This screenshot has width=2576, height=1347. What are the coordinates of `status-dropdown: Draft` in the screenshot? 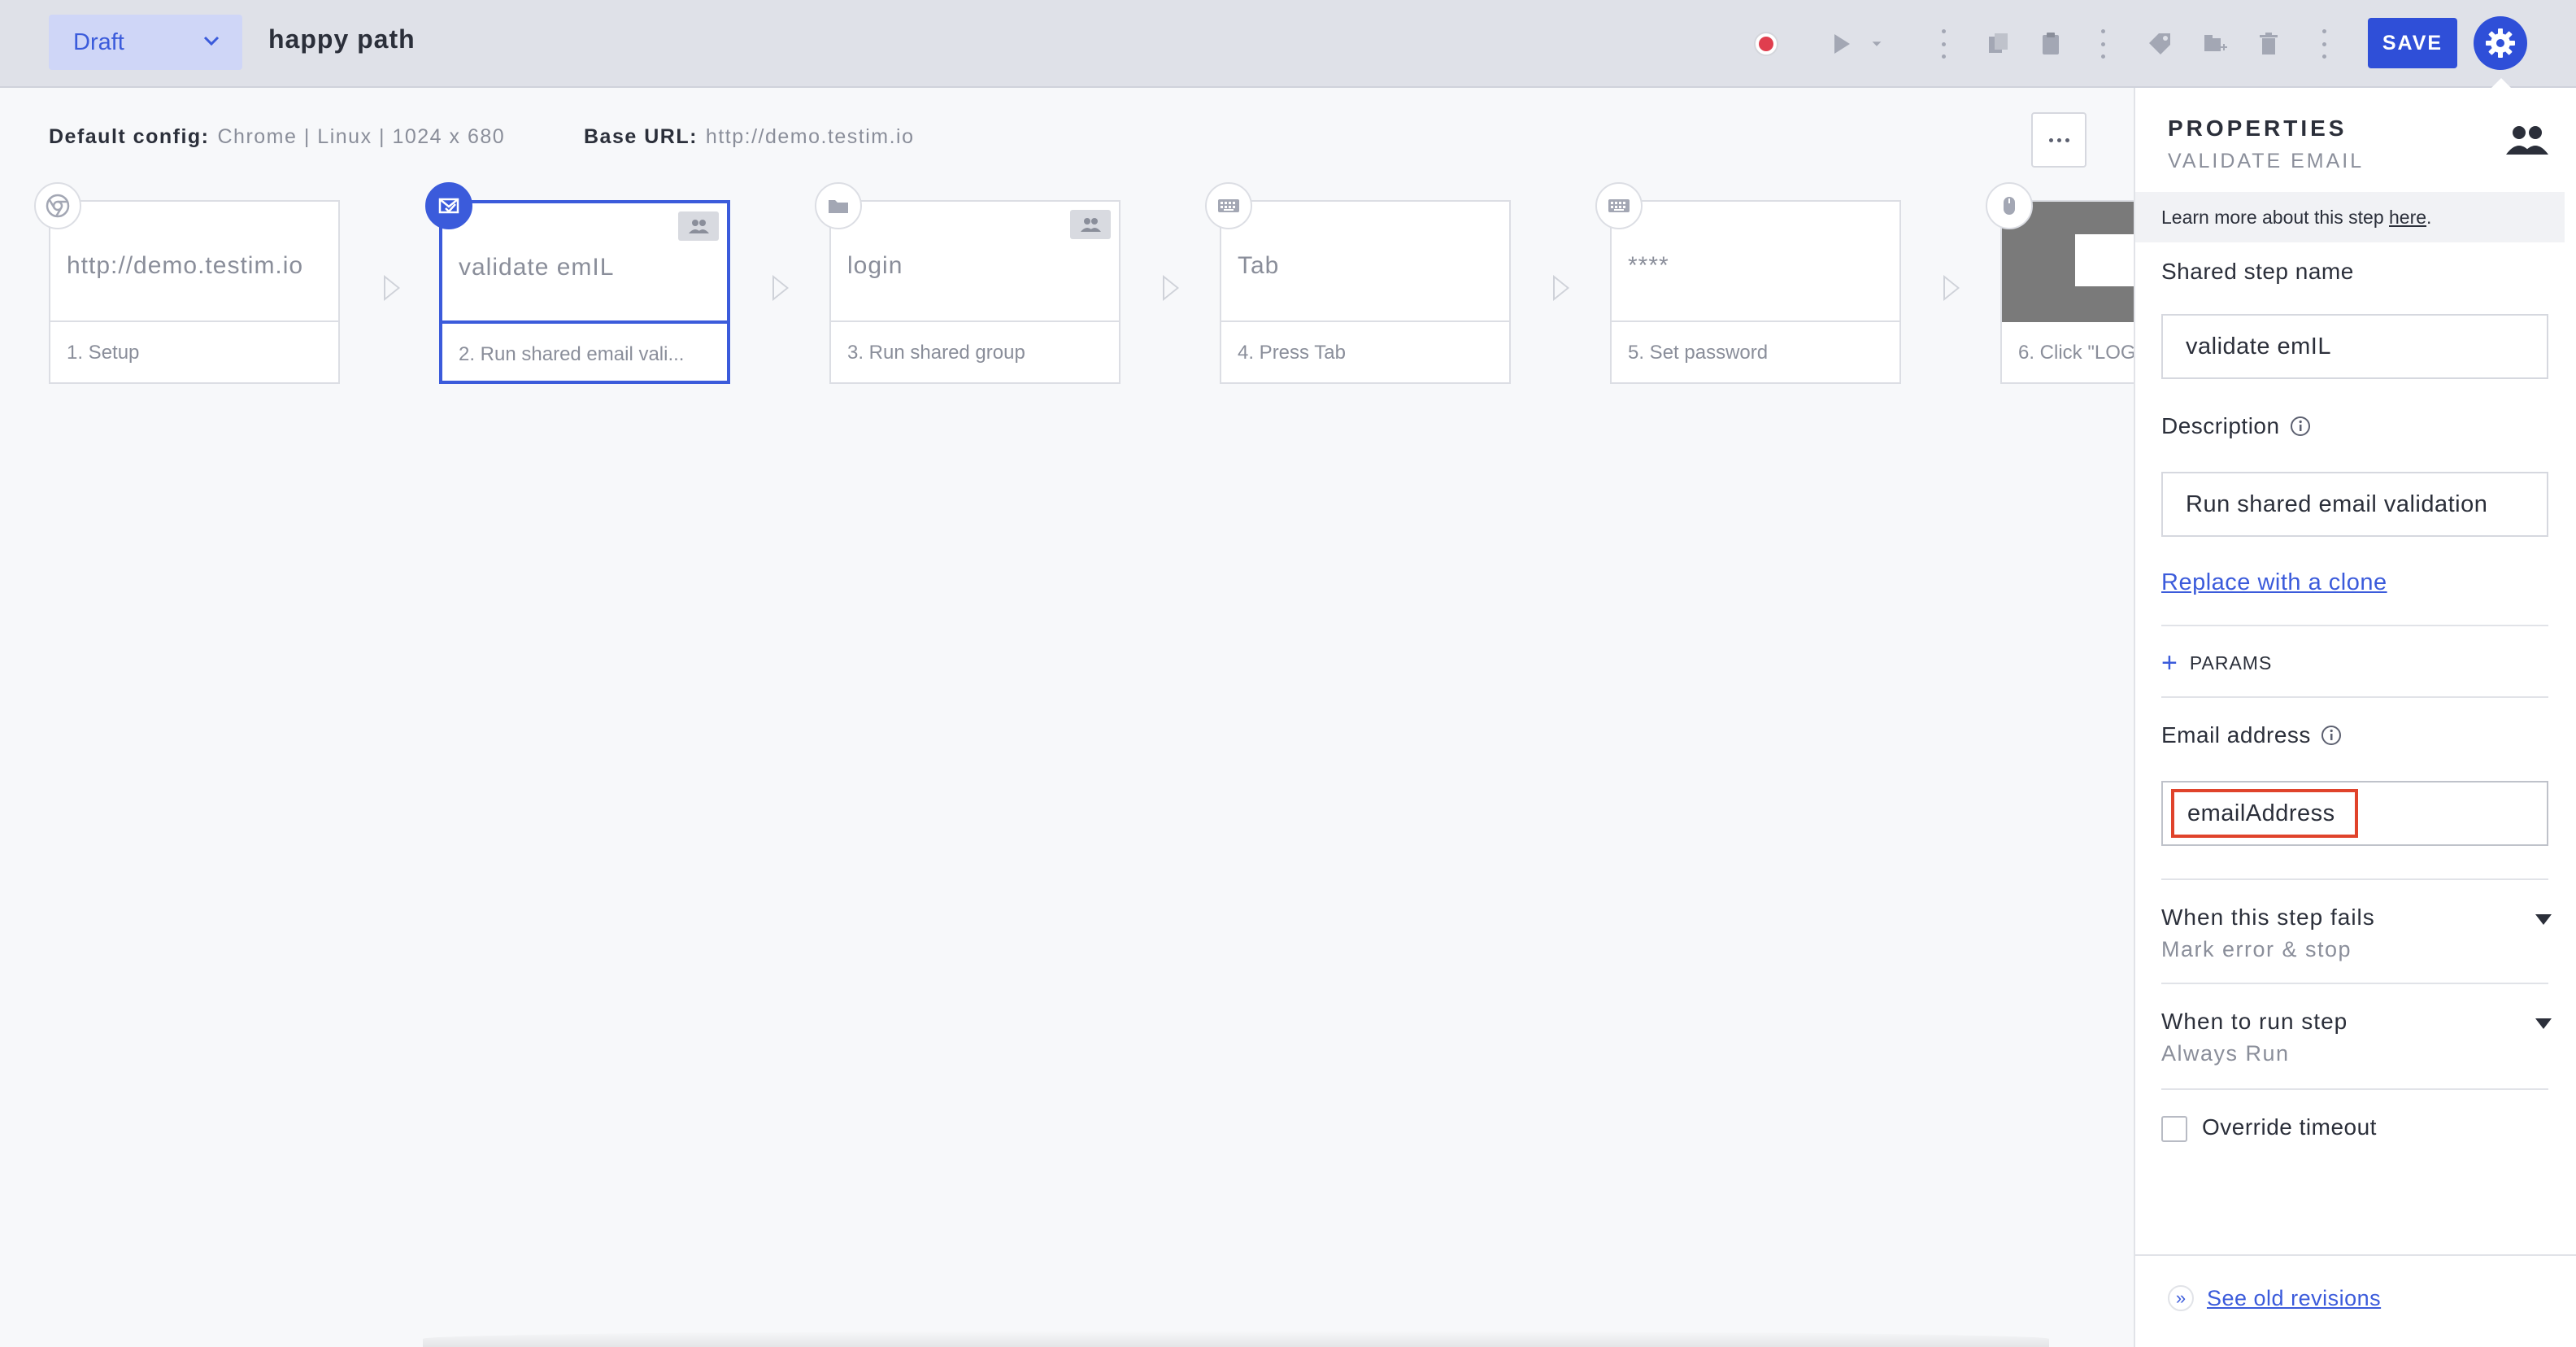 It's located at (145, 42).